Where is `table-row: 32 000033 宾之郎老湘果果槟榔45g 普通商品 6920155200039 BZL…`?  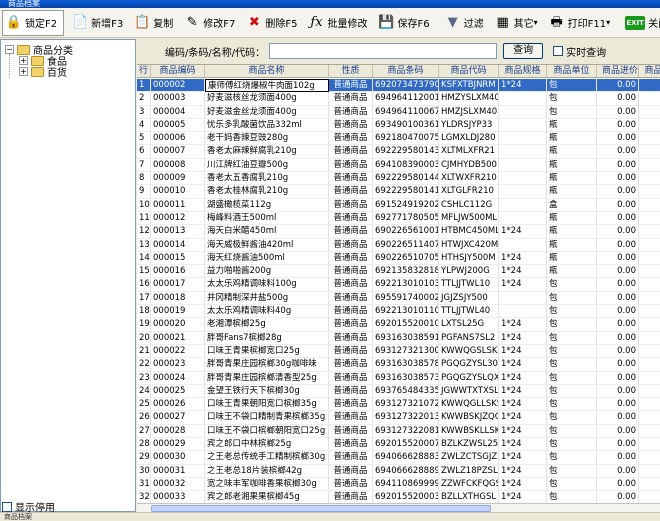
table-row: 32 000033 宾之郎老湘果果槟榔45g 普通商品 6920155200039 BZL… is located at coordinates (398, 497).